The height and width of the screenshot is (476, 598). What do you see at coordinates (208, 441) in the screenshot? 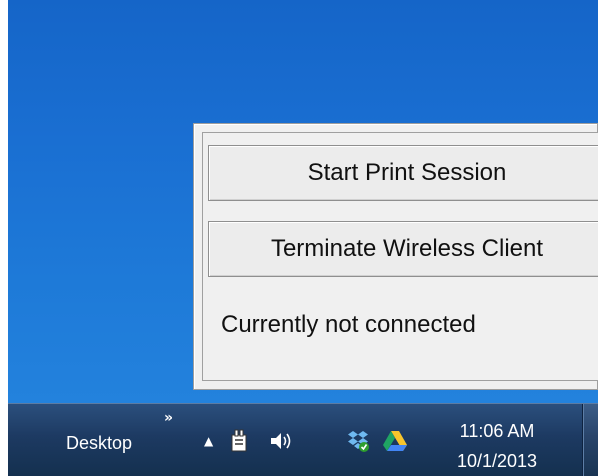
I see `show-hidden-icons-arrow-icon: ▲` at bounding box center [208, 441].